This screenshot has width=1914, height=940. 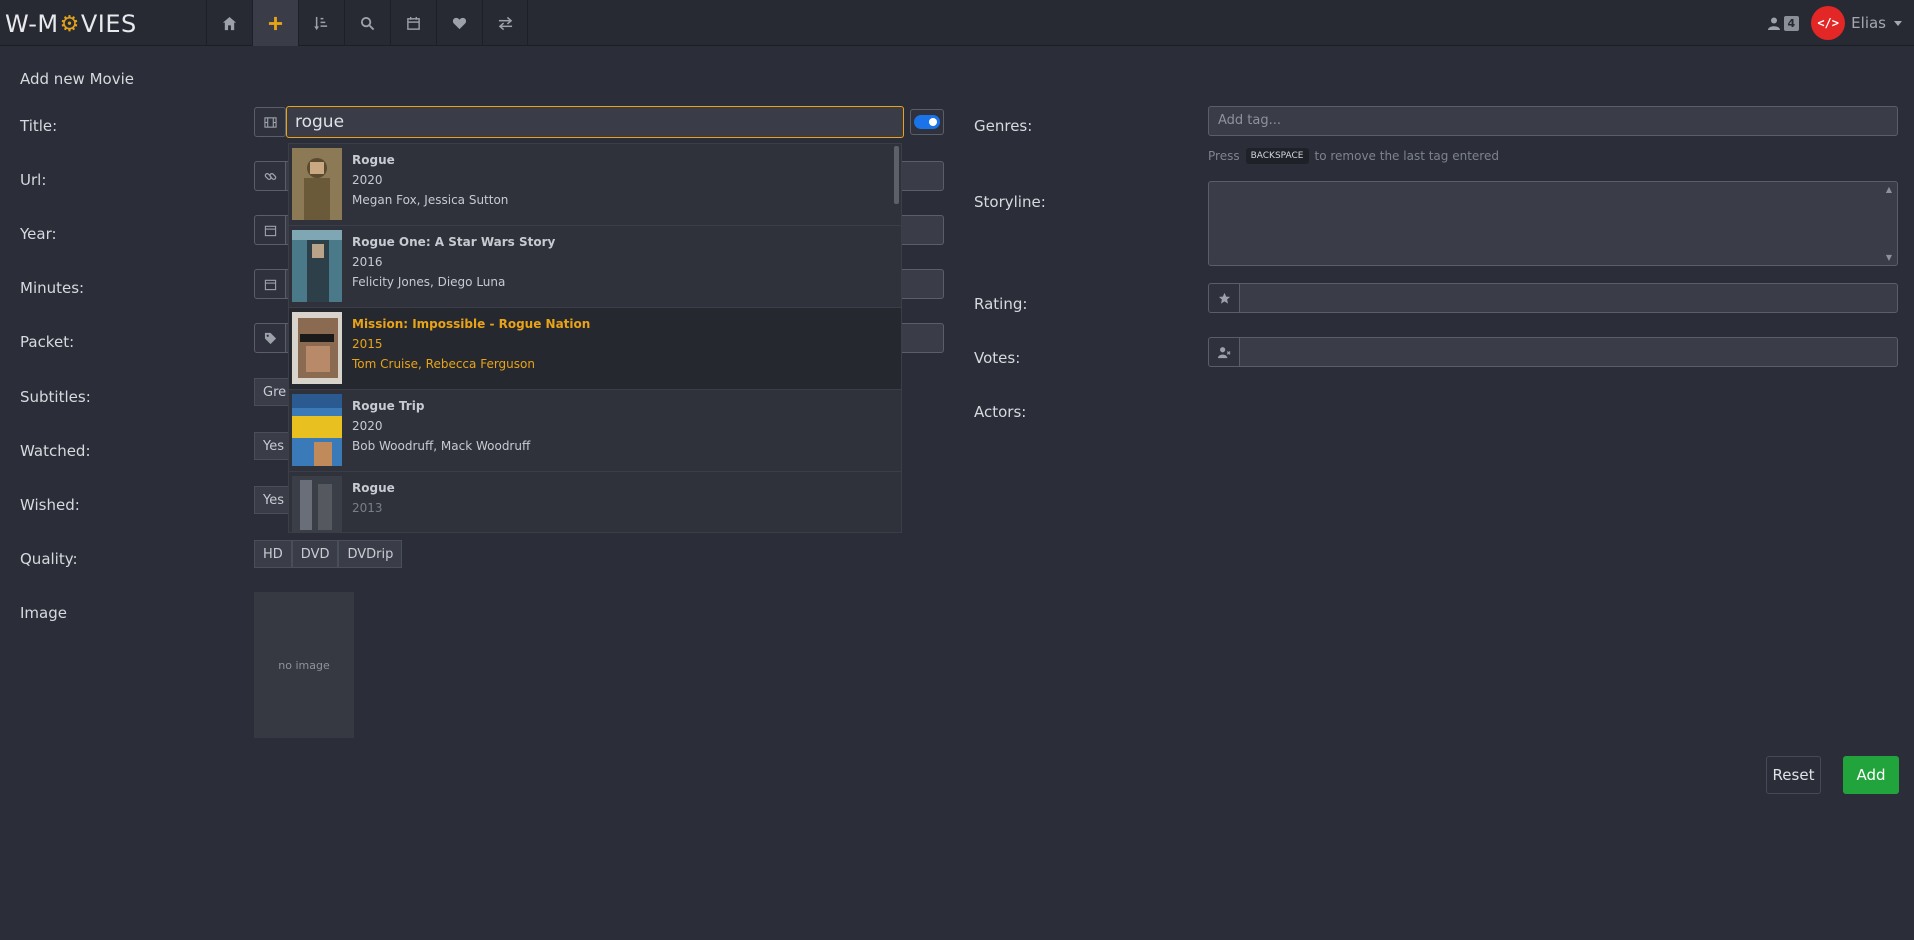 What do you see at coordinates (49, 559) in the screenshot?
I see `quality-label: Quality:` at bounding box center [49, 559].